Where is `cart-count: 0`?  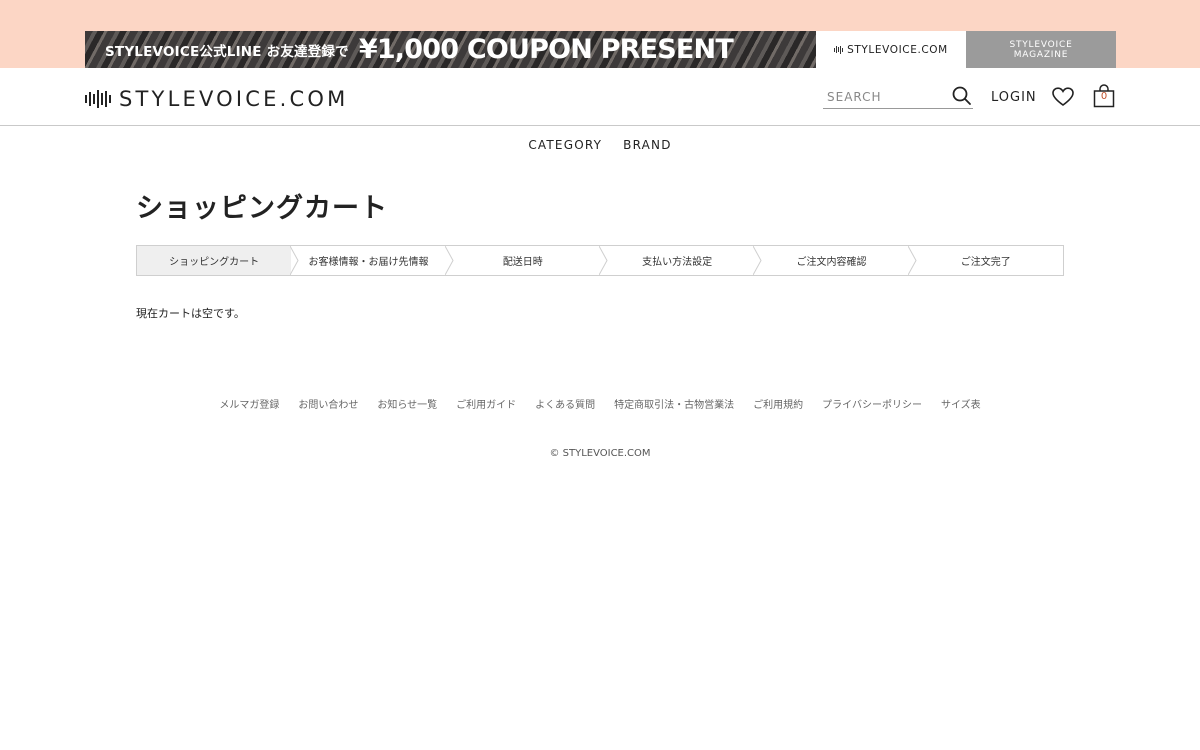 cart-count: 0 is located at coordinates (1104, 96).